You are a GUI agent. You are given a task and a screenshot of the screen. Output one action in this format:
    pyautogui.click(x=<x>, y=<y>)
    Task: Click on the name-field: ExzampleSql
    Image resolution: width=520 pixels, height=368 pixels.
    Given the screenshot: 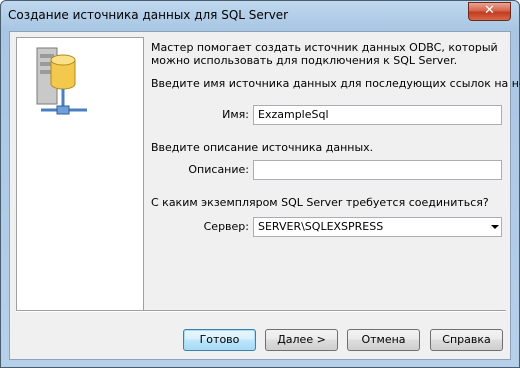 What is the action you would take?
    pyautogui.click(x=377, y=115)
    